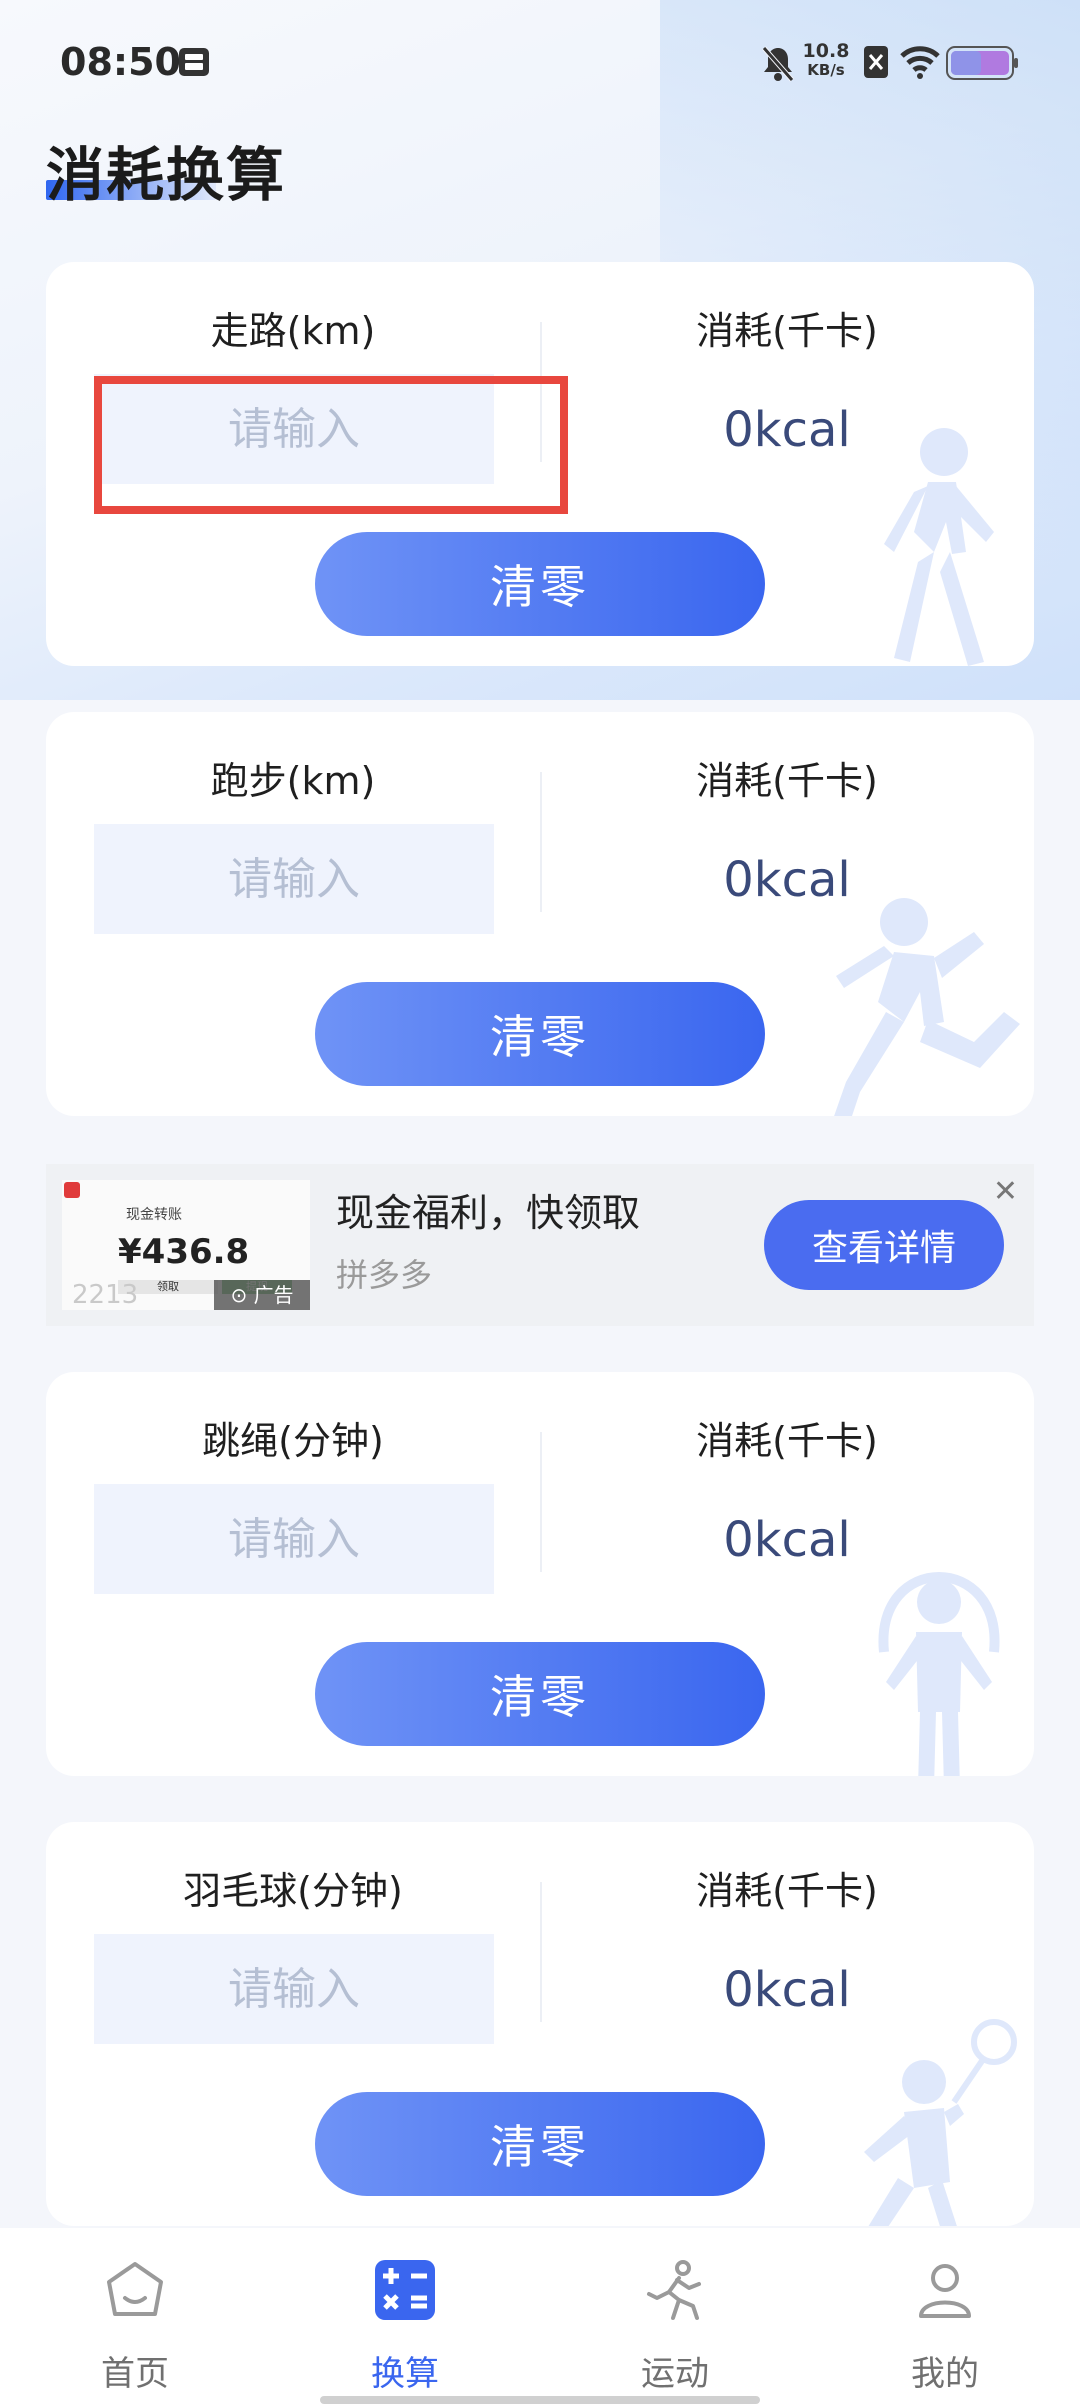 The image size is (1080, 2408). I want to click on walking-person-icon, so click(939, 547).